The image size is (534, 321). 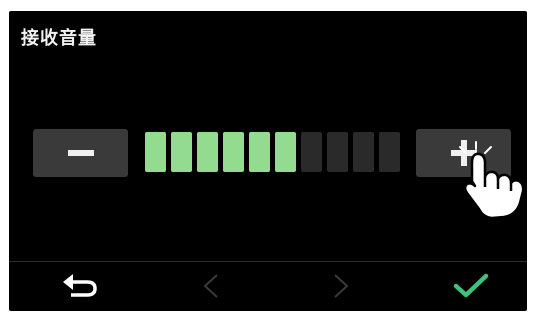 I want to click on checkmark-icon, so click(x=471, y=285).